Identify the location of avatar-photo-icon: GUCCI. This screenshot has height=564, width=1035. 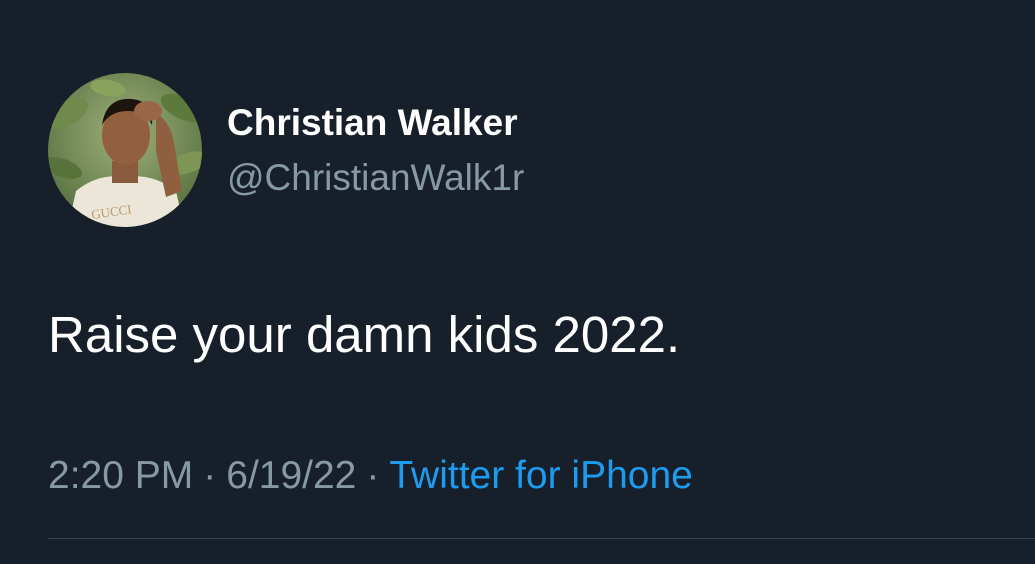
(125, 150).